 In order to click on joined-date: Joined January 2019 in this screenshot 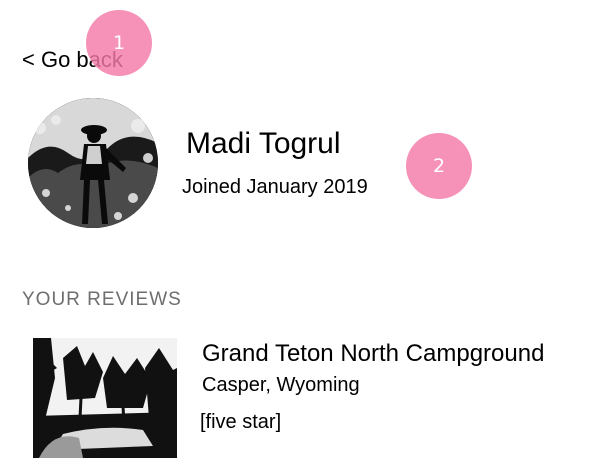, I will do `click(275, 187)`.